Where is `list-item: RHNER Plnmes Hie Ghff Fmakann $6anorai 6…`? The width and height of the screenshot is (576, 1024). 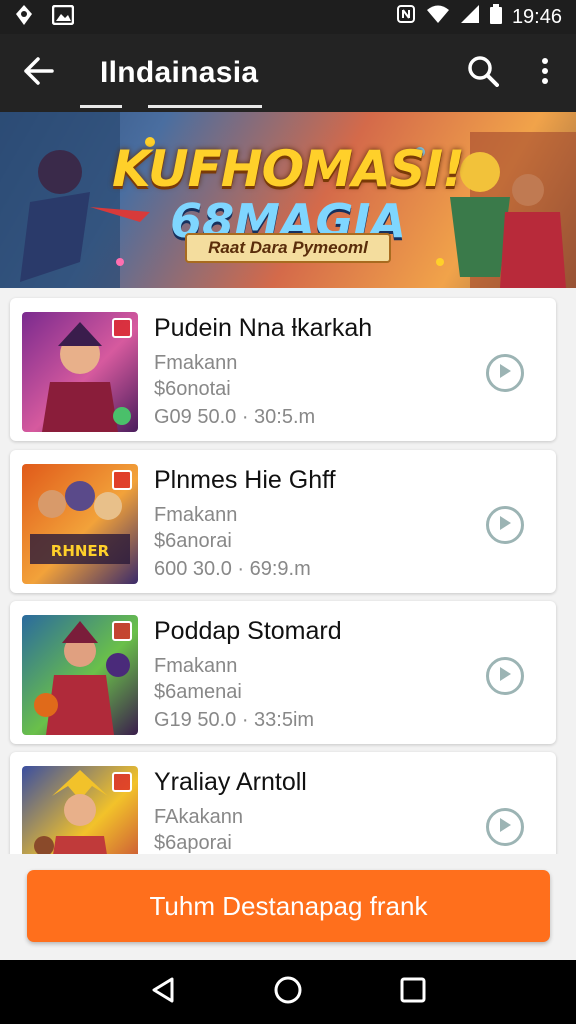
list-item: RHNER Plnmes Hie Ghff Fmakann $6anorai 6… is located at coordinates (283, 521).